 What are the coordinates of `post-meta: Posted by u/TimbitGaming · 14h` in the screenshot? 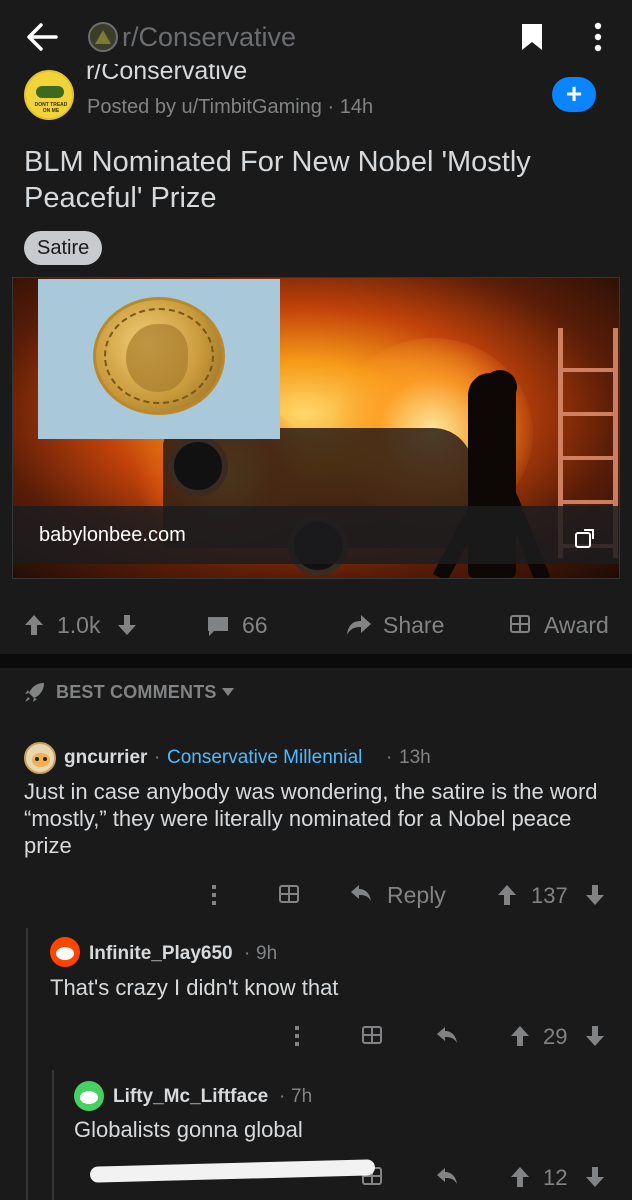 It's located at (230, 107).